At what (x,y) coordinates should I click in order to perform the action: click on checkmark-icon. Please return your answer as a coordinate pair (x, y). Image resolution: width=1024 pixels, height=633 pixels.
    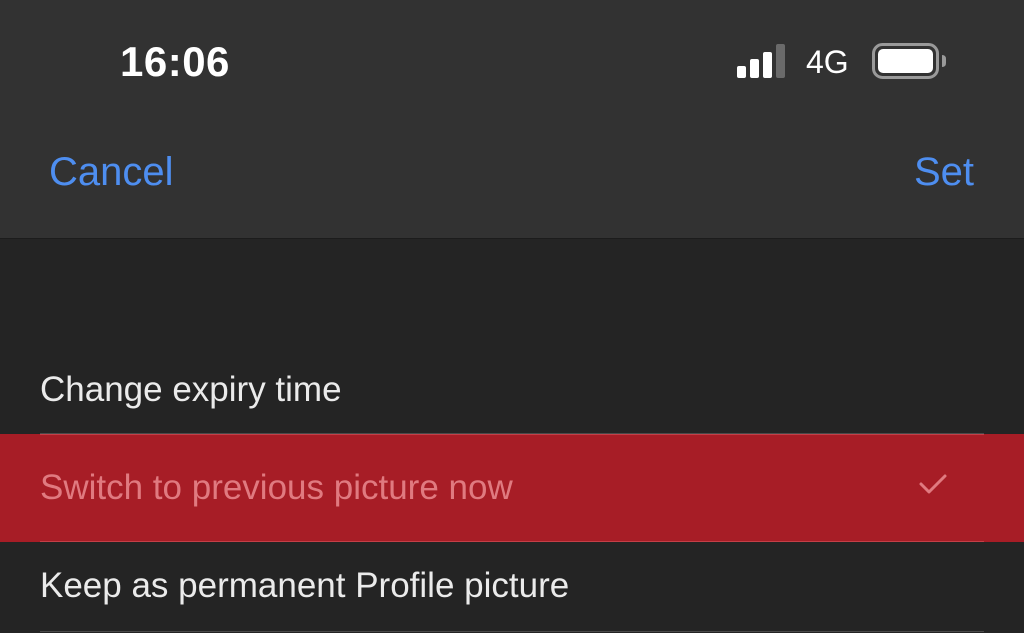
    Looking at the image, I should click on (933, 484).